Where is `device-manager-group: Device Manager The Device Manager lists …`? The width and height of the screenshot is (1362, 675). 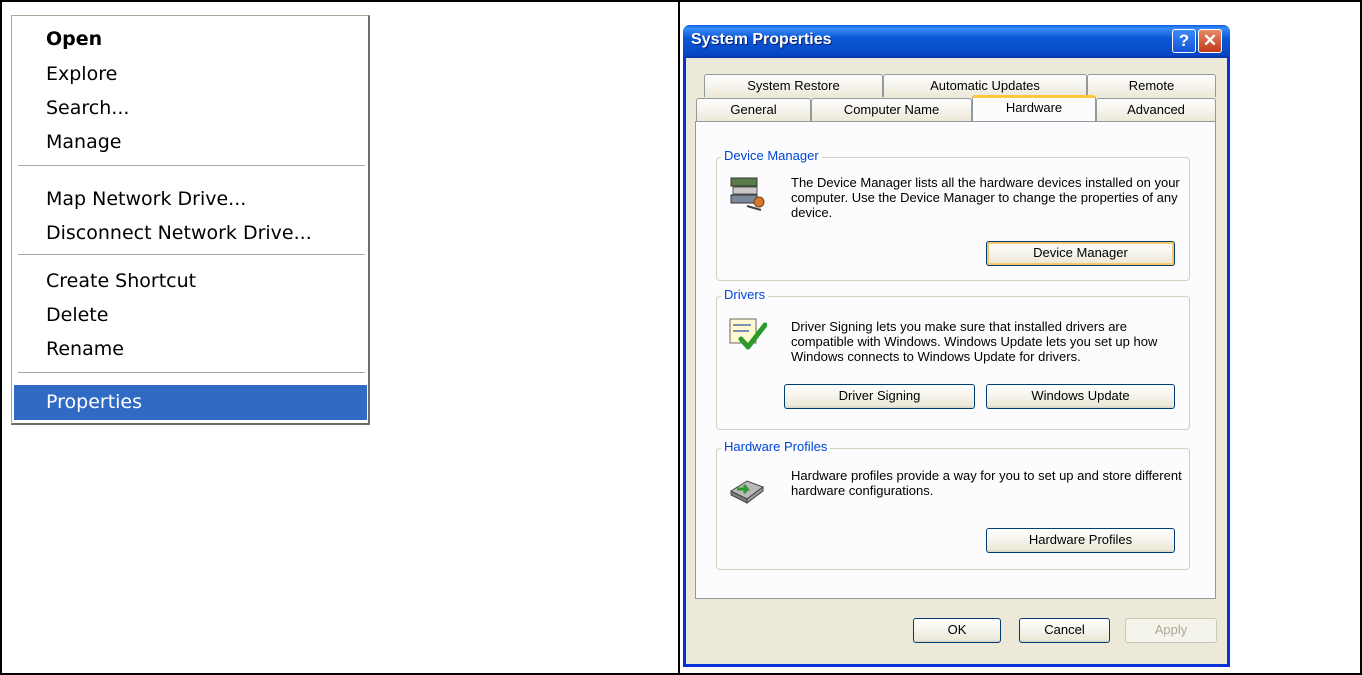 device-manager-group: Device Manager The Device Manager lists … is located at coordinates (953, 214).